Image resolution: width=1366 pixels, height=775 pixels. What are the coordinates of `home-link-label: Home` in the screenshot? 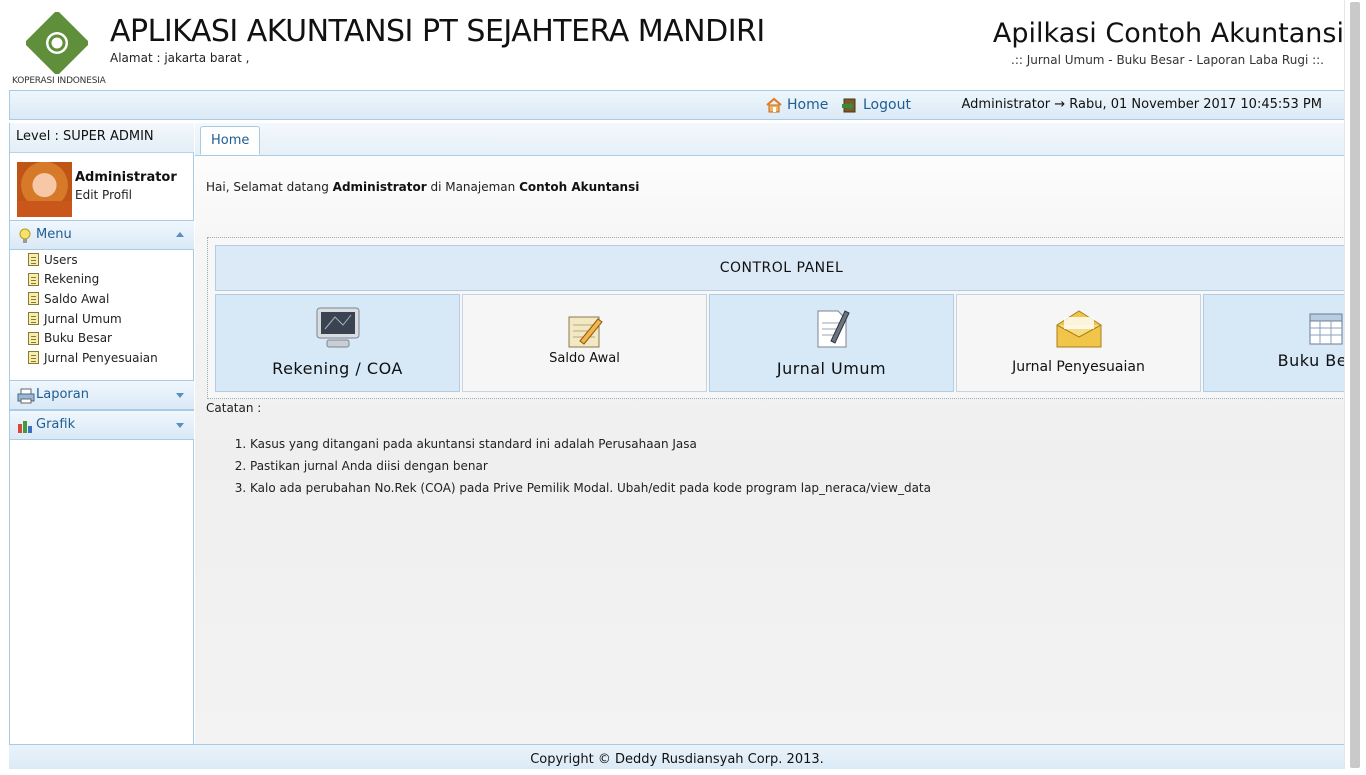 It's located at (808, 105).